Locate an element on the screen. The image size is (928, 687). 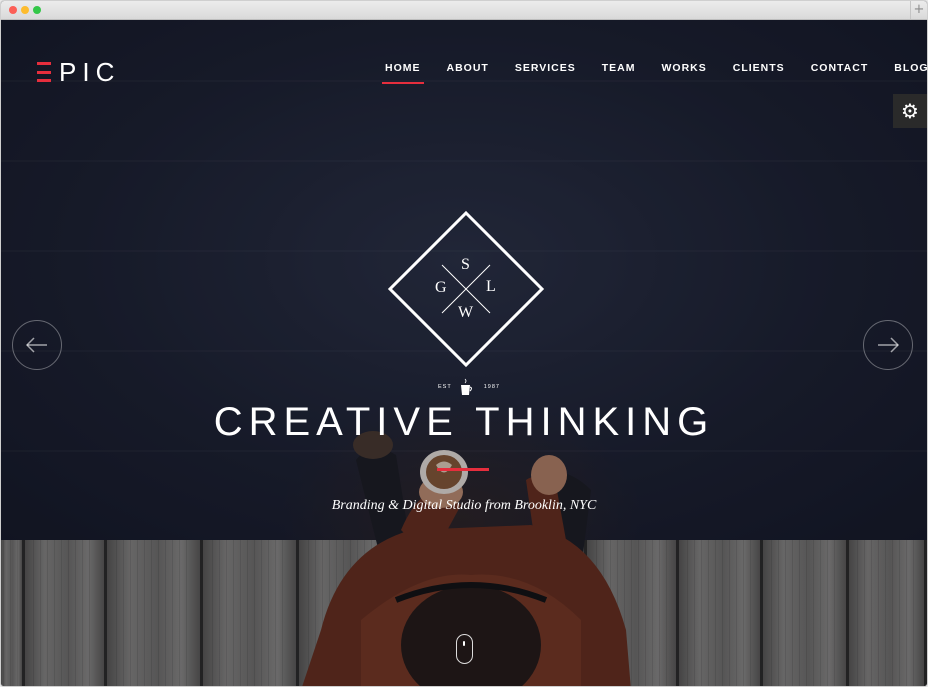
coffee-cup-icon is located at coordinates (466, 386).